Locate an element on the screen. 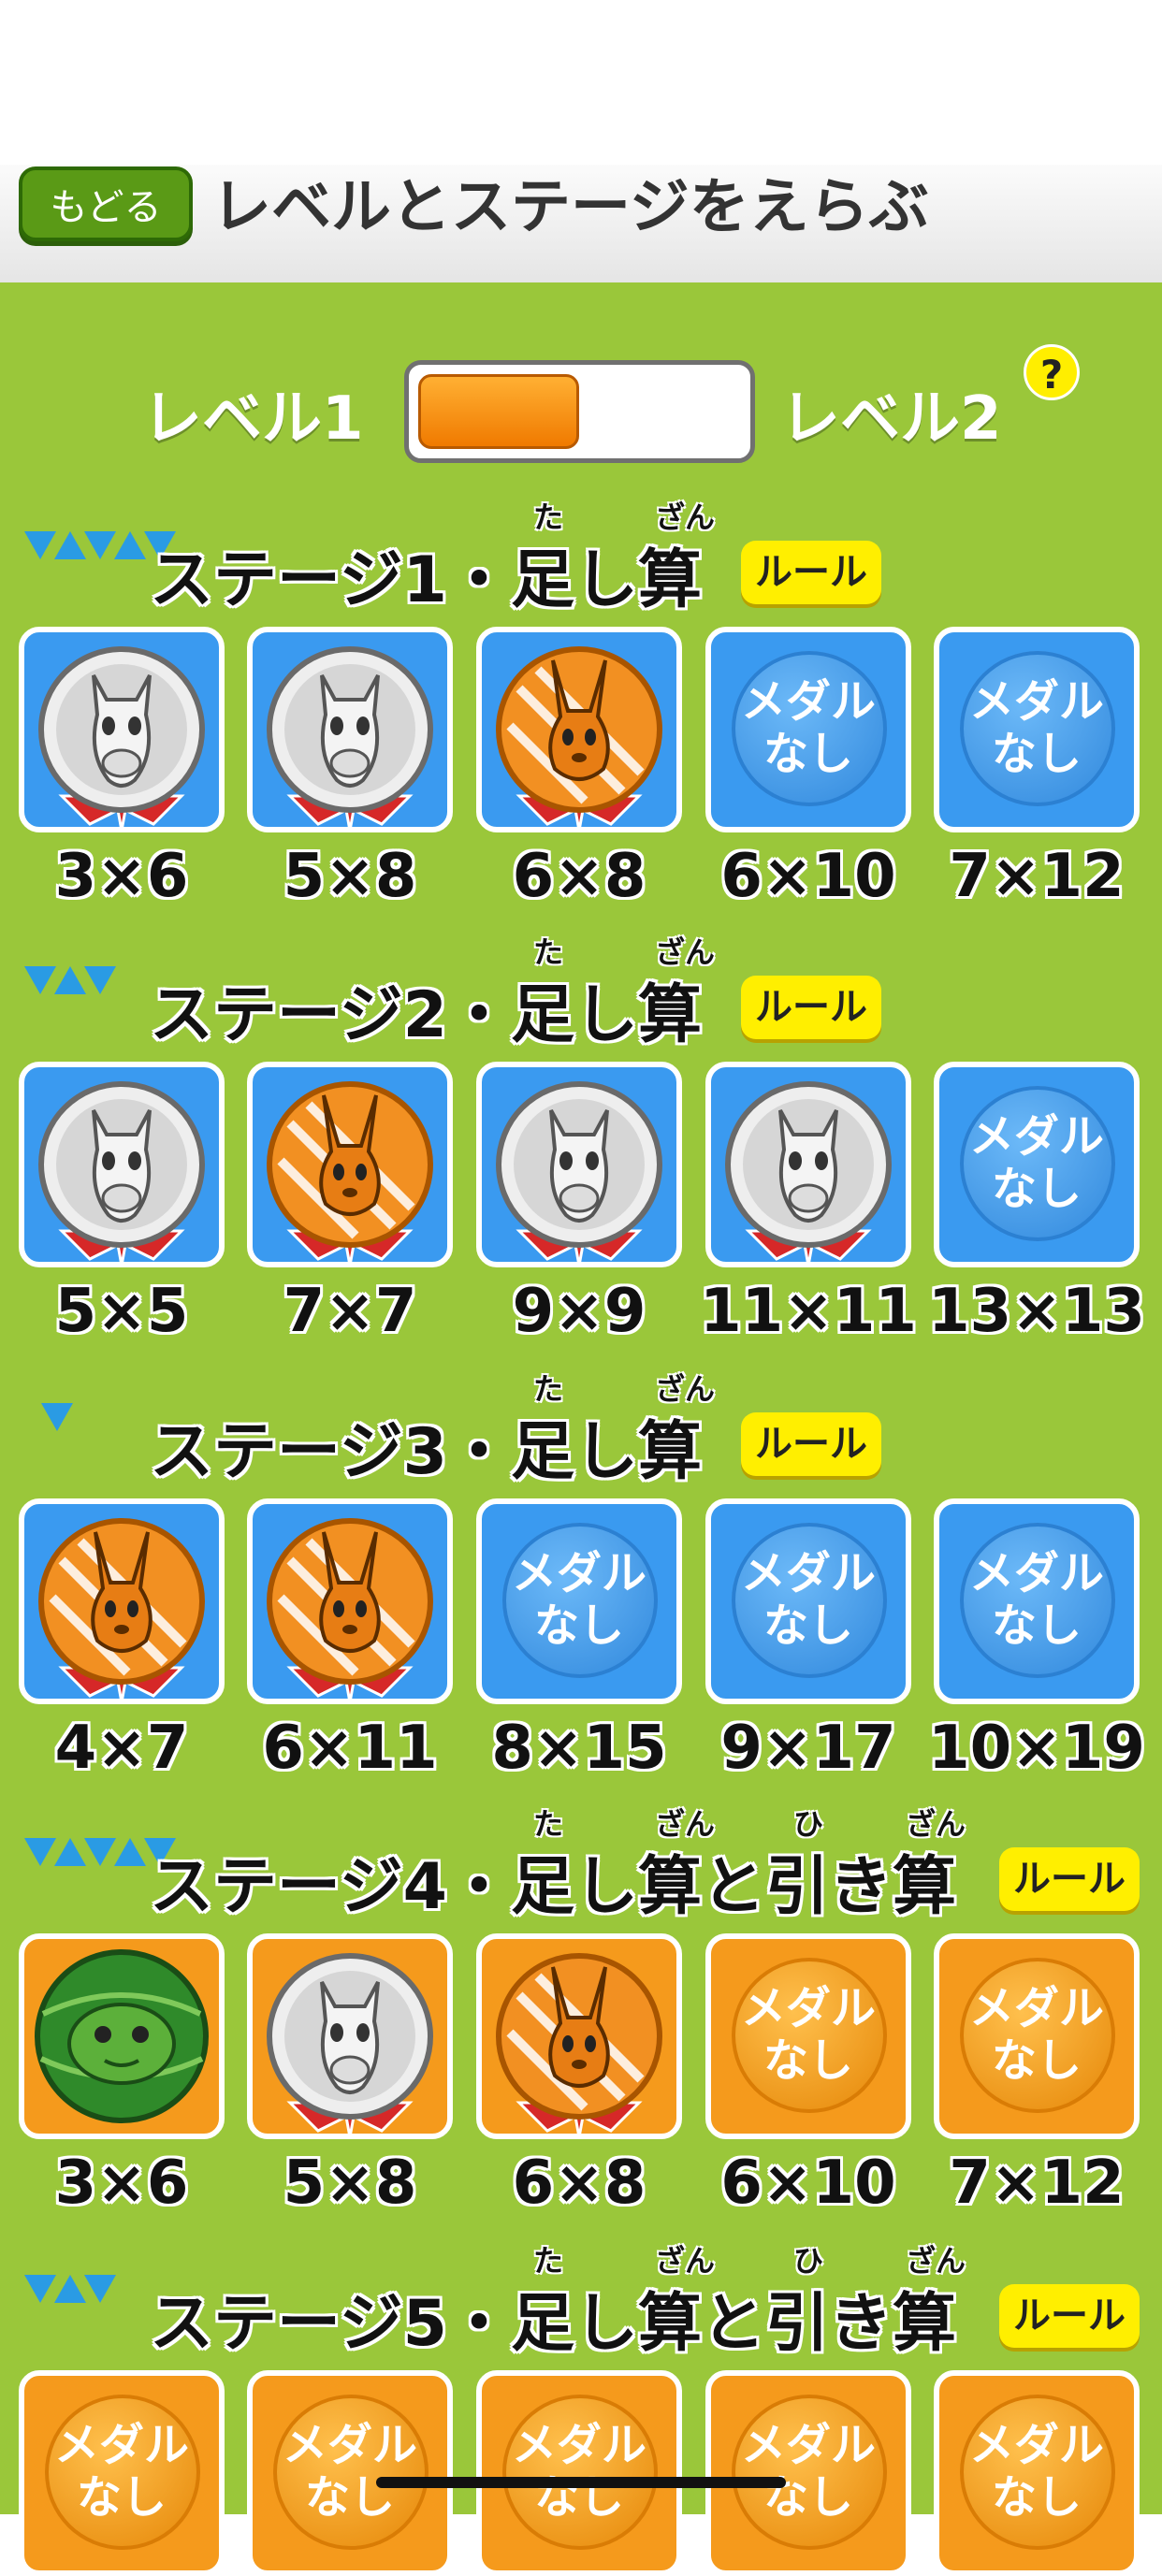  back-button: もどる is located at coordinates (106, 203).